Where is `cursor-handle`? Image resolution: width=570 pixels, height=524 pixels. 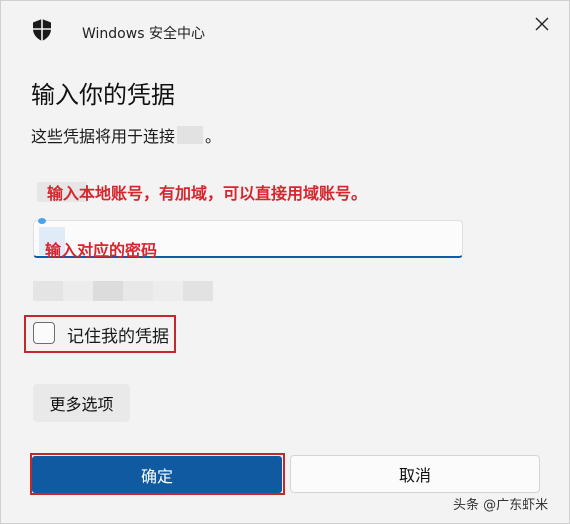
cursor-handle is located at coordinates (42, 221).